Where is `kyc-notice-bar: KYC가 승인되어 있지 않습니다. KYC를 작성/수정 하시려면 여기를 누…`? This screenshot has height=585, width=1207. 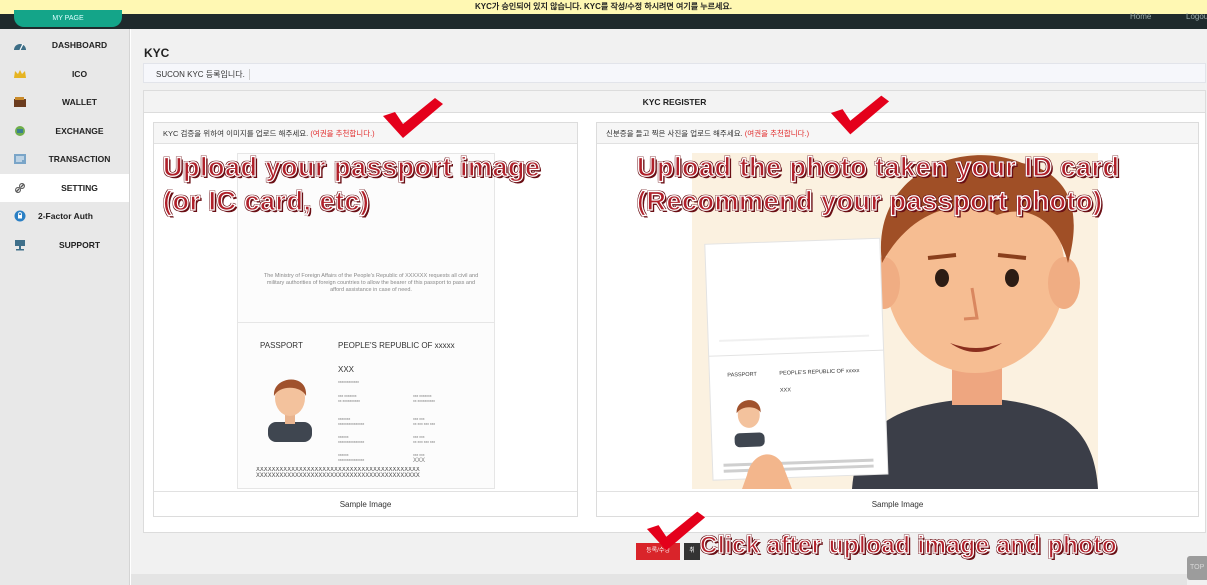
kyc-notice-bar: KYC가 승인되어 있지 않습니다. KYC를 작성/수정 하시려면 여기를 누… is located at coordinates (603, 7).